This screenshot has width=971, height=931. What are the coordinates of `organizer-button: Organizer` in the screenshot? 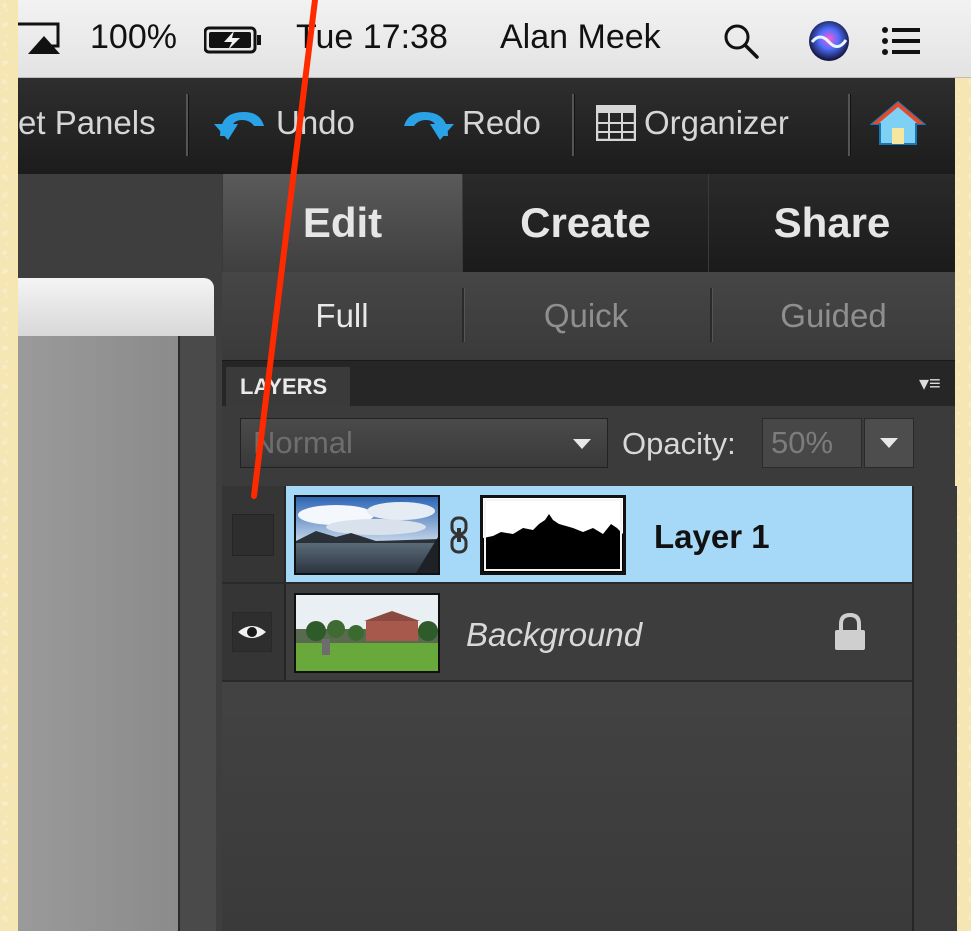 It's located at (692, 123).